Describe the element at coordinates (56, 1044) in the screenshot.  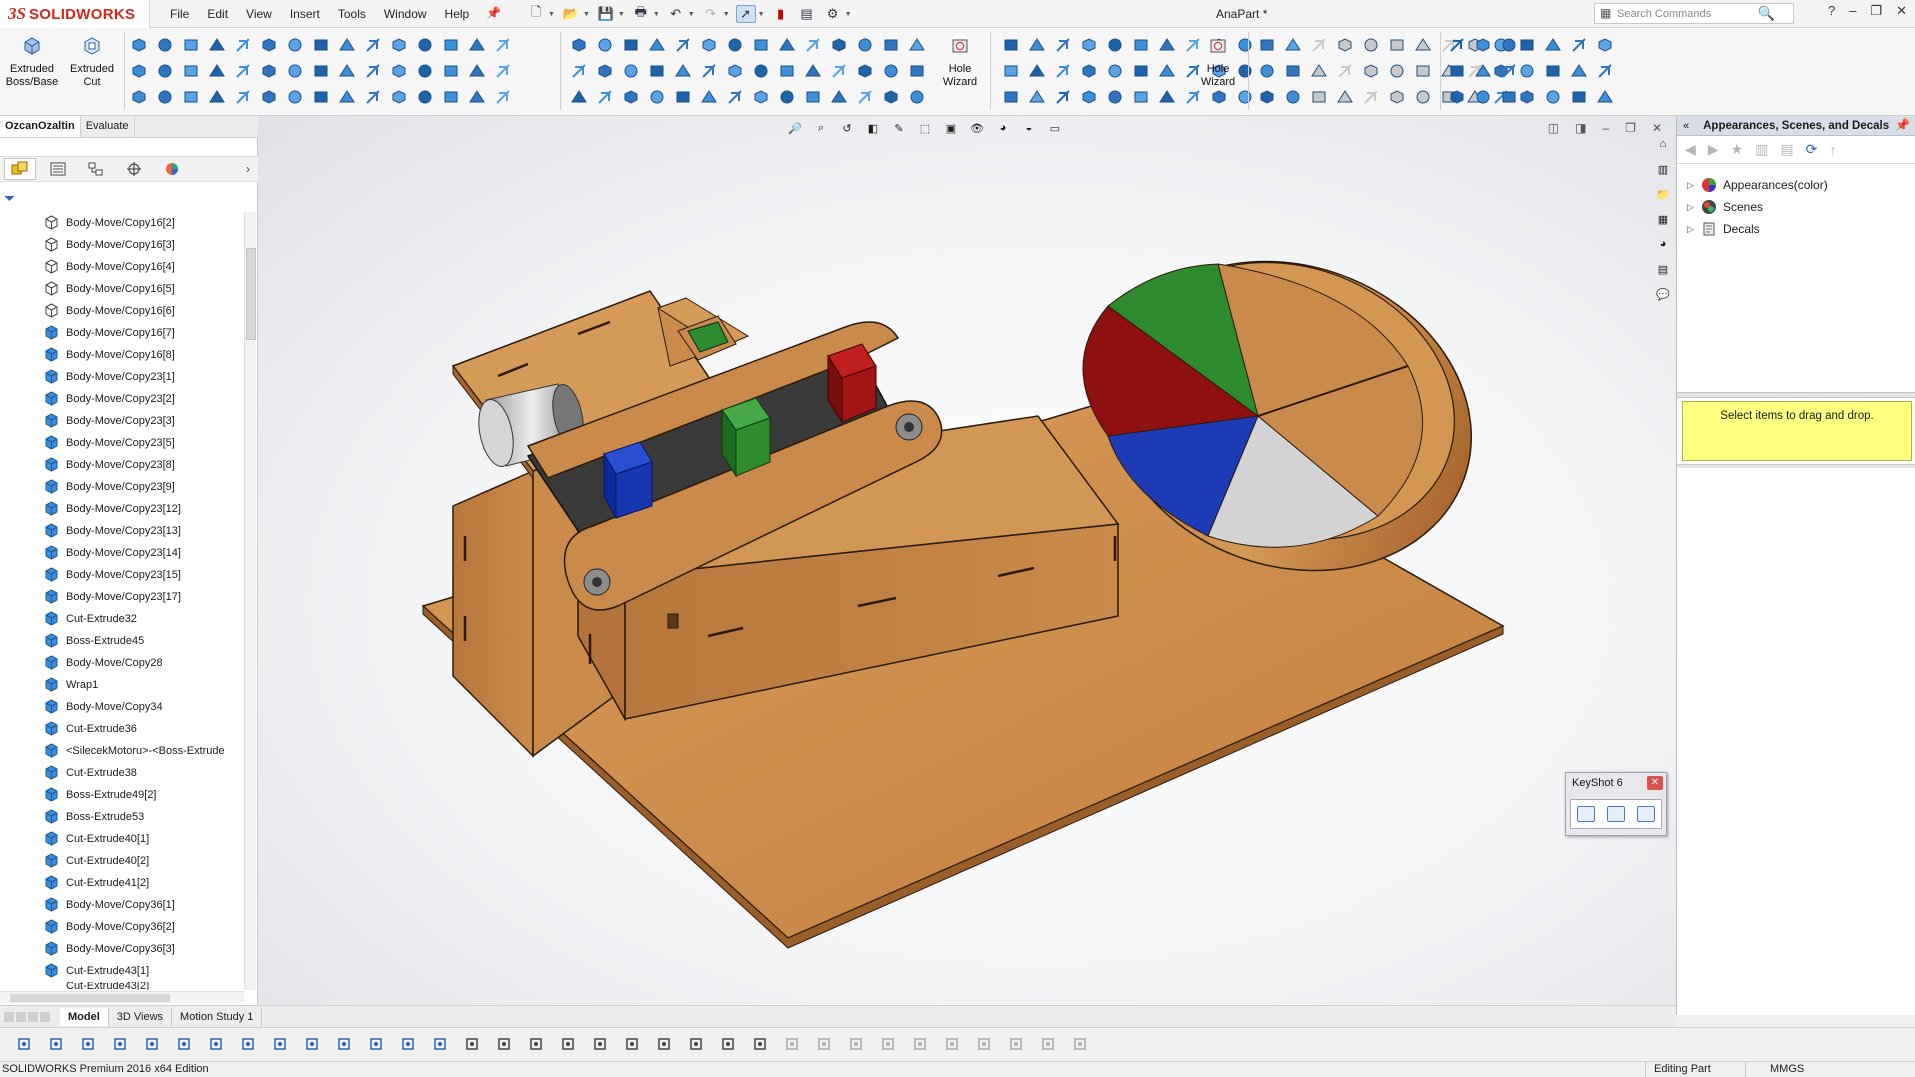
I see `clear-filters-icon` at that location.